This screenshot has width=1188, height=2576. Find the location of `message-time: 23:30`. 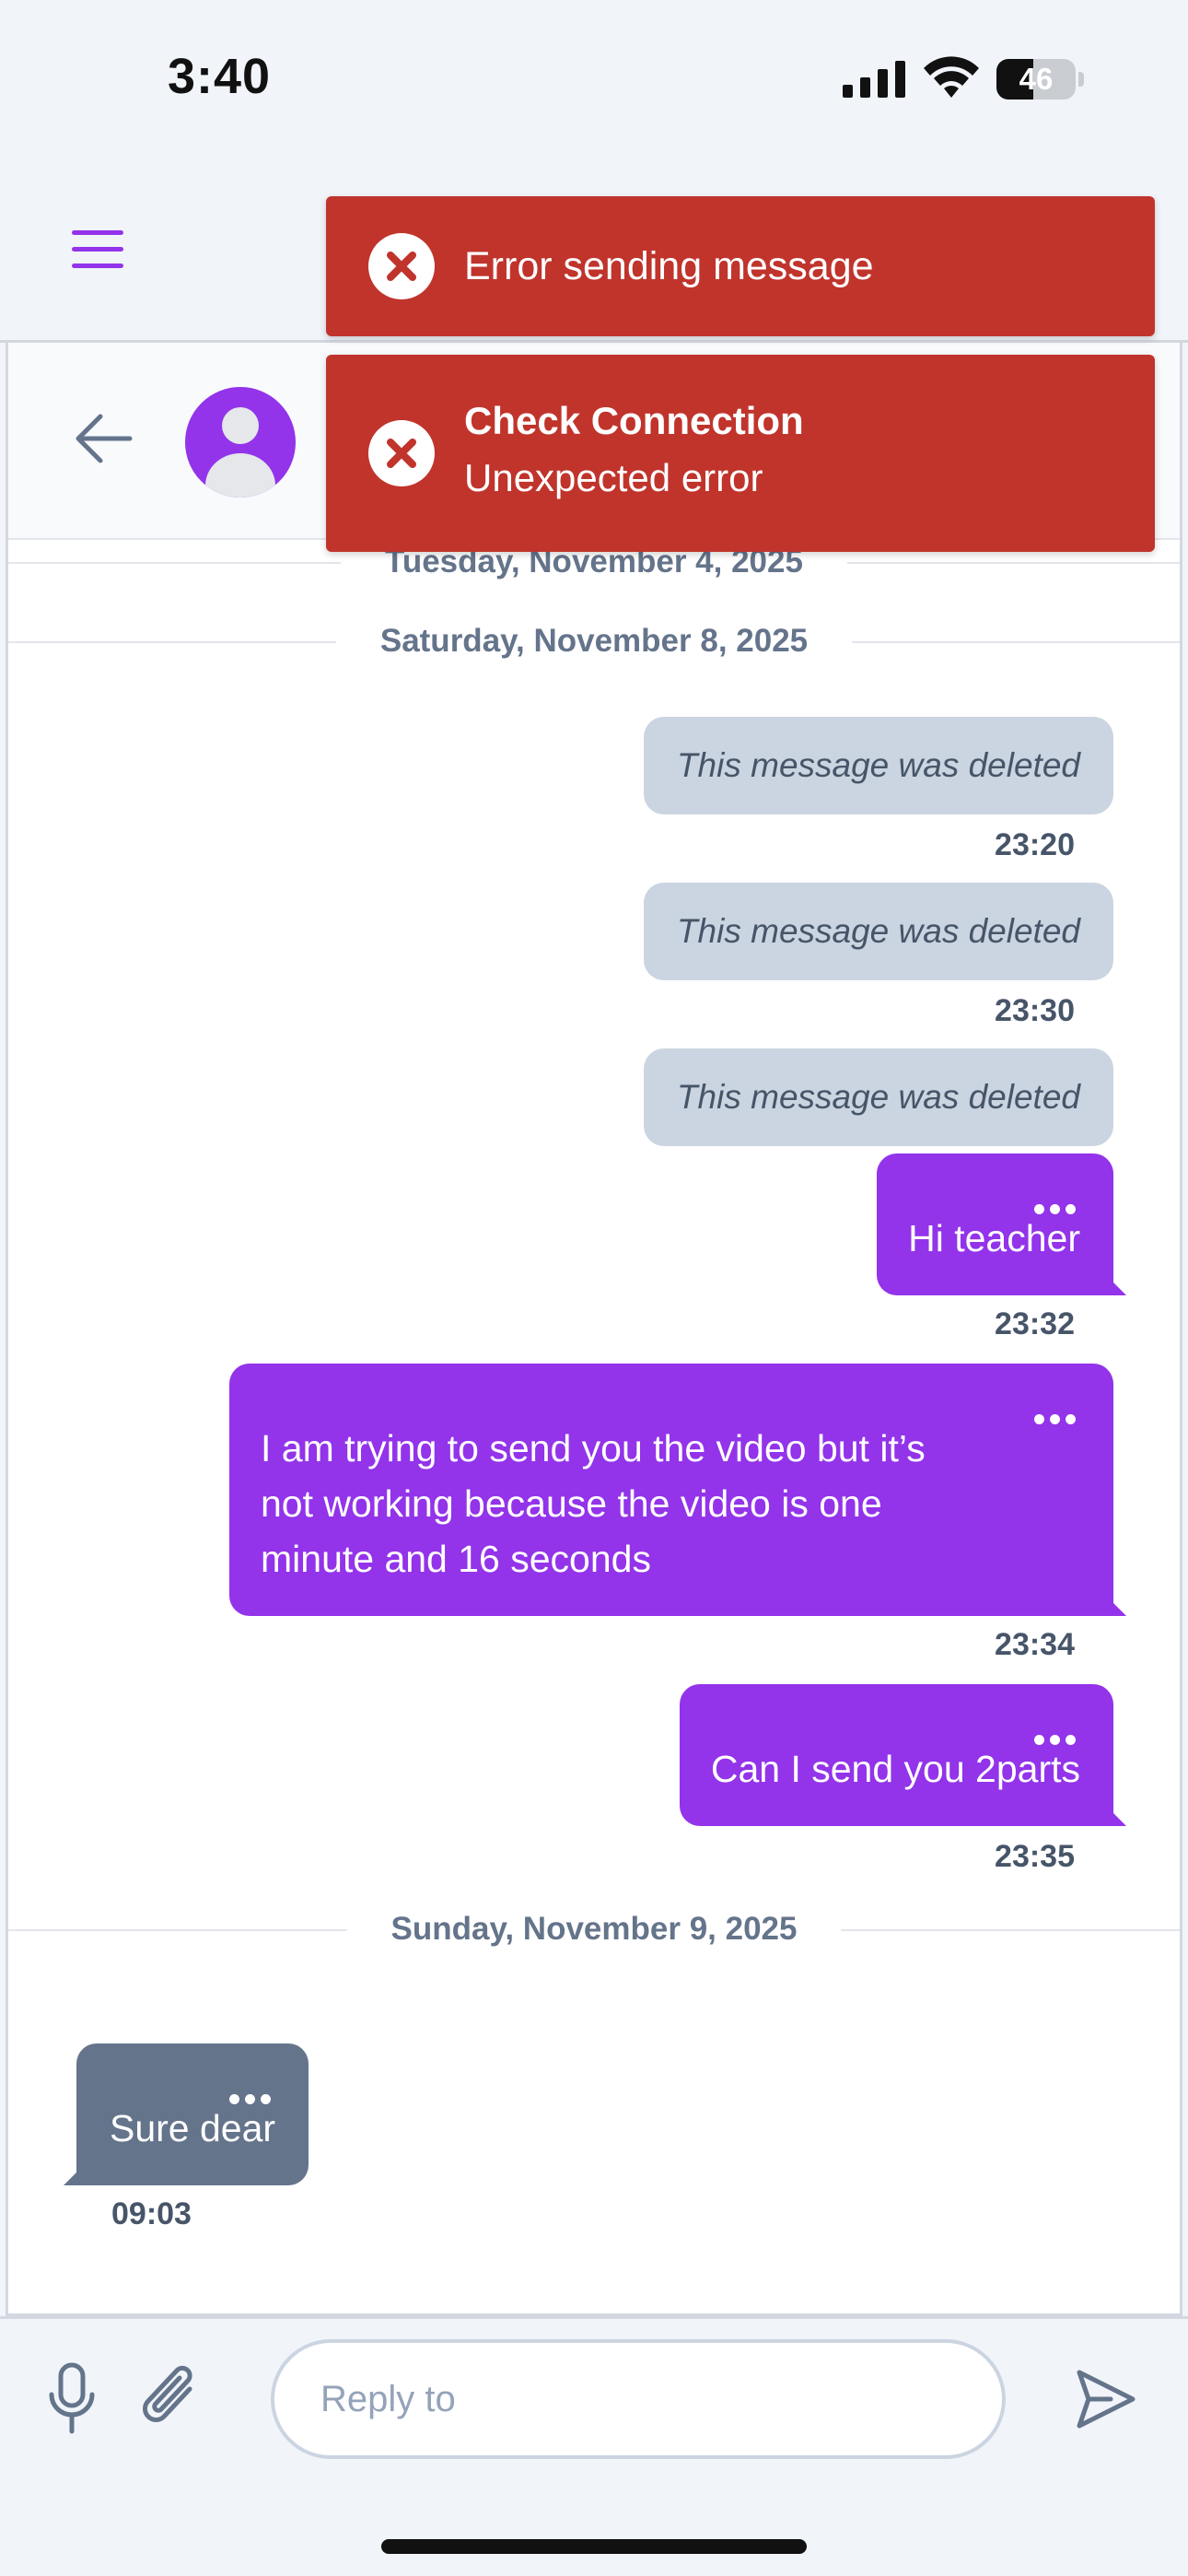

message-time: 23:30 is located at coordinates (1035, 1011).